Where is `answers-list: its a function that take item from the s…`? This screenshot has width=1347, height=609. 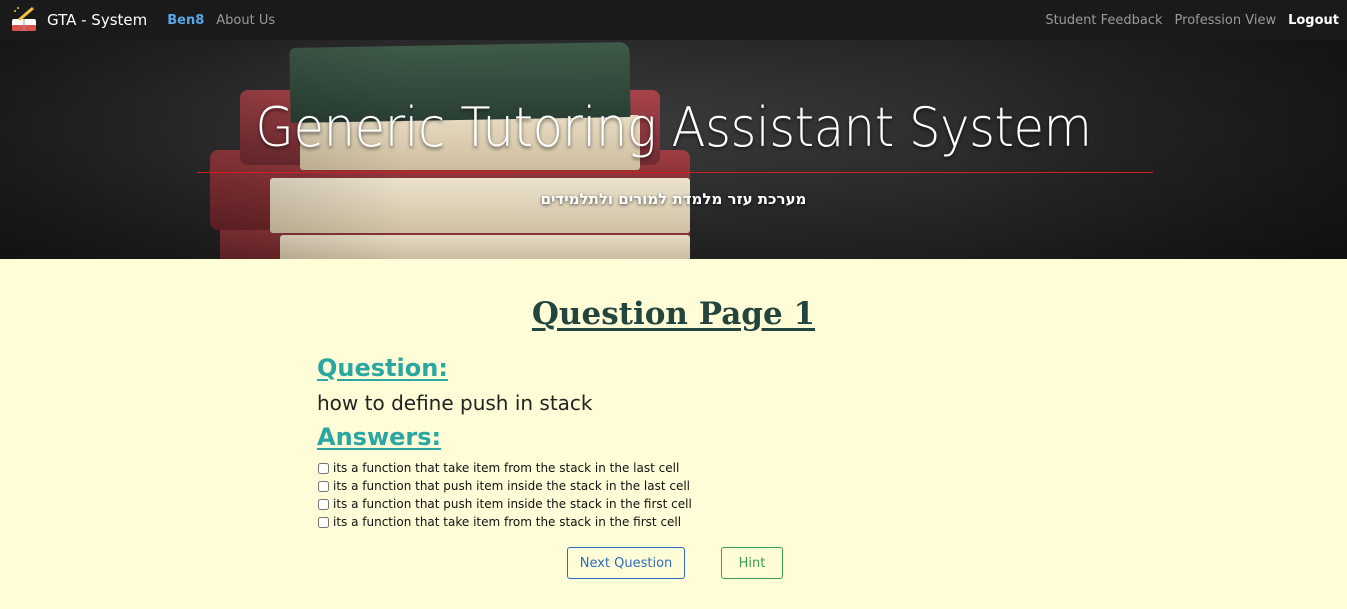 answers-list: its a function that take item from the s… is located at coordinates (504, 495).